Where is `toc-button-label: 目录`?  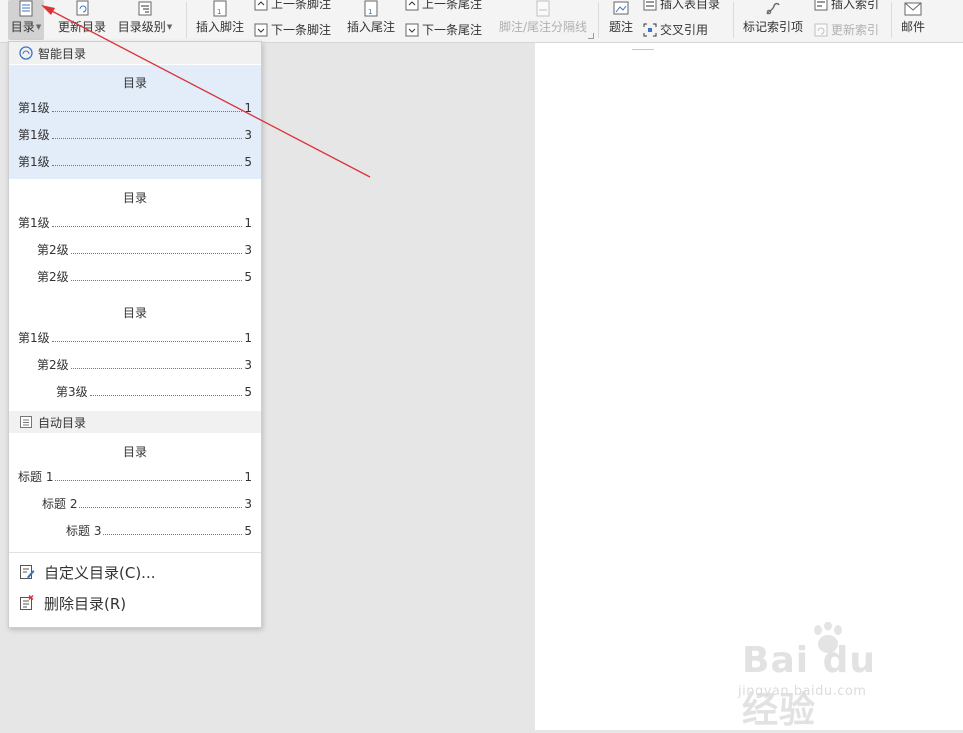
toc-button-label: 目录 is located at coordinates (22, 27).